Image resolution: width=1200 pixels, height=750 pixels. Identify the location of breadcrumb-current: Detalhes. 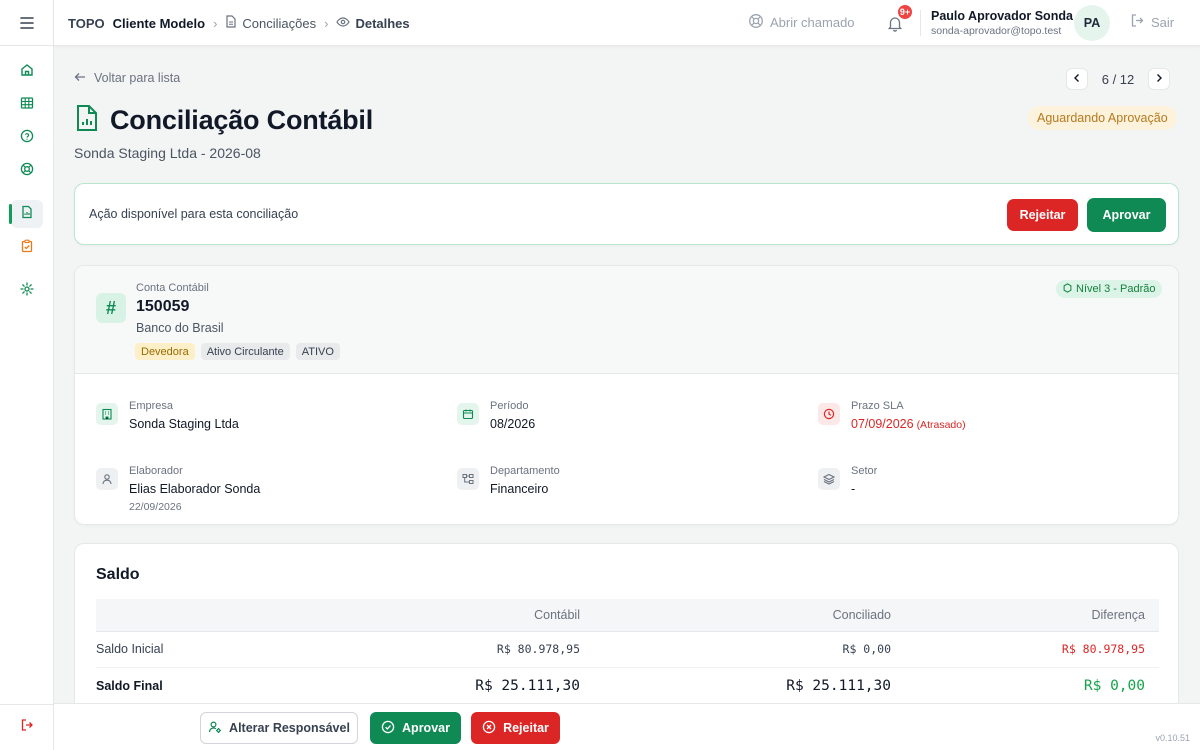
(373, 23).